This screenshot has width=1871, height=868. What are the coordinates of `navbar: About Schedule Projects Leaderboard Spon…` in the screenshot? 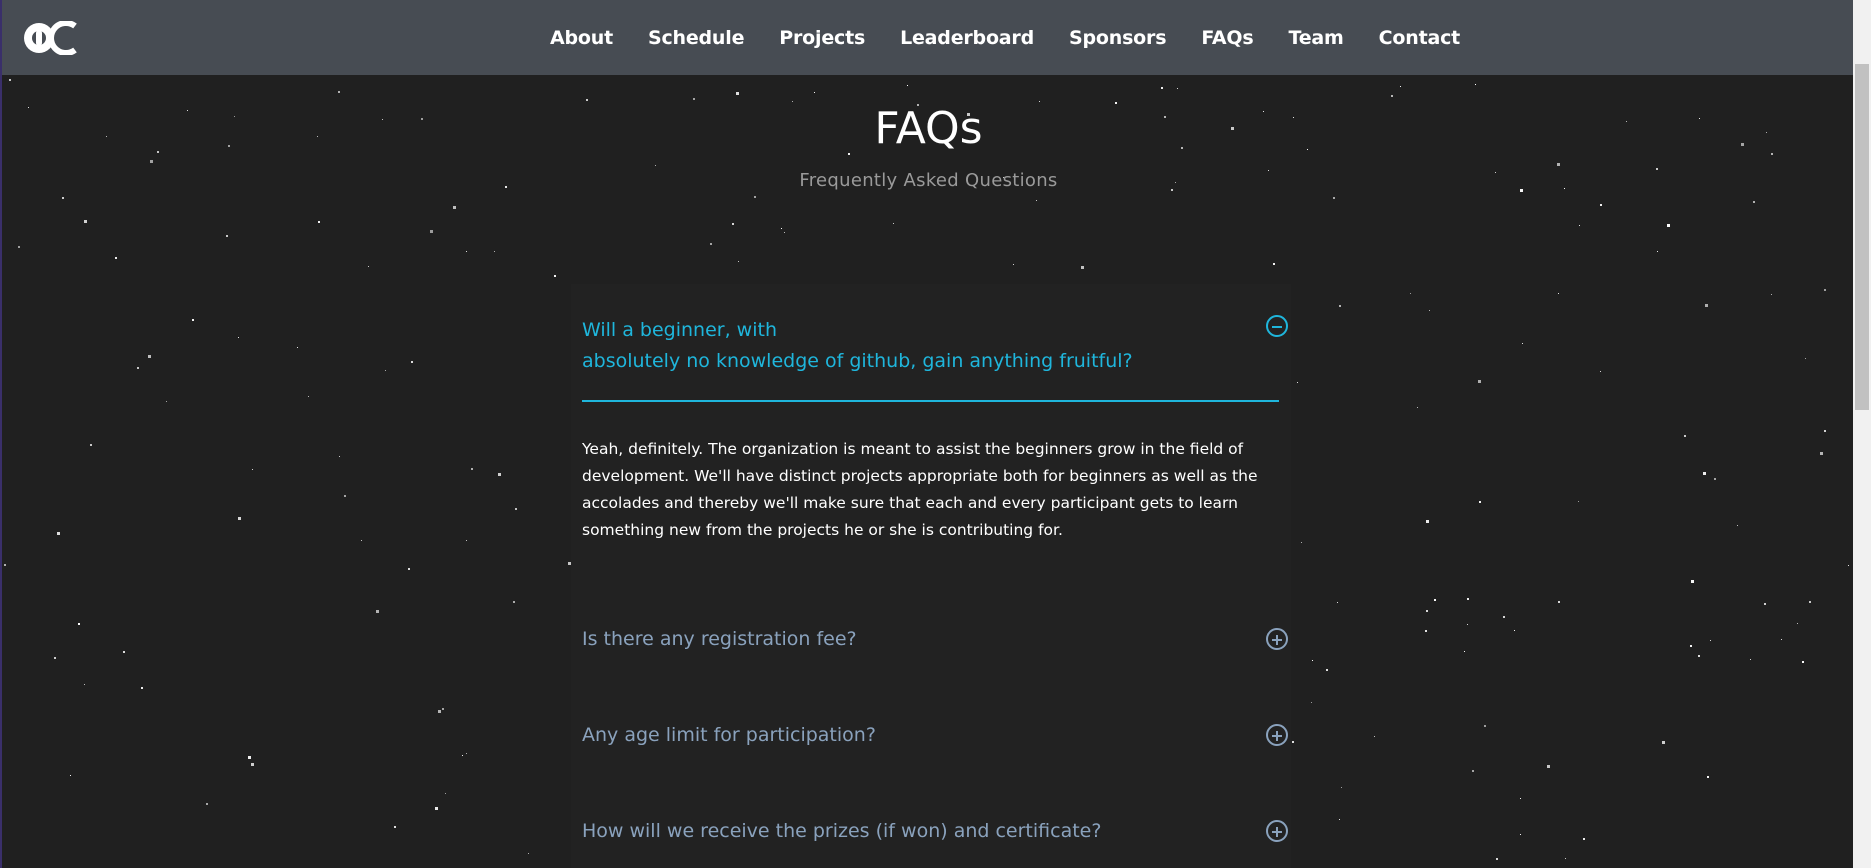 It's located at (928, 37).